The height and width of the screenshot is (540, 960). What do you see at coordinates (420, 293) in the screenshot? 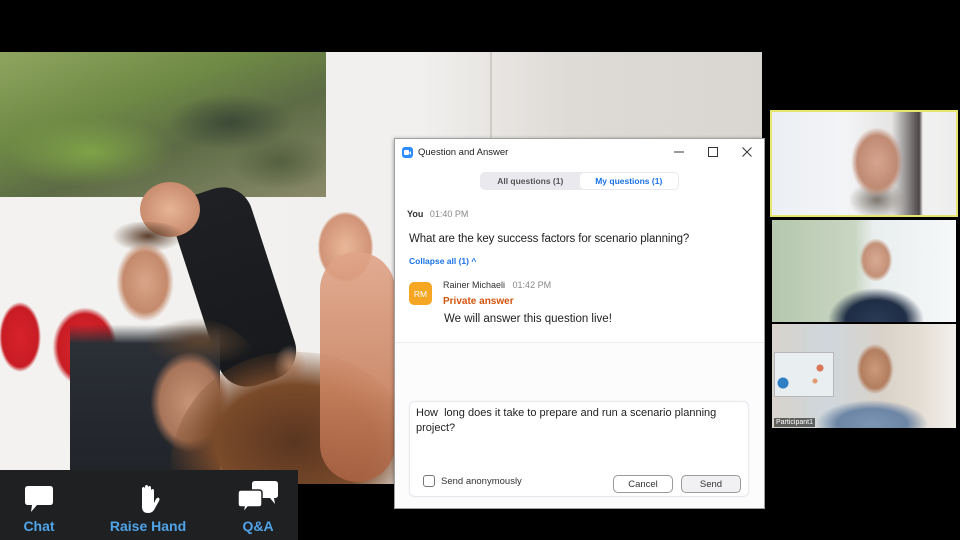
I see `avatar: RM` at bounding box center [420, 293].